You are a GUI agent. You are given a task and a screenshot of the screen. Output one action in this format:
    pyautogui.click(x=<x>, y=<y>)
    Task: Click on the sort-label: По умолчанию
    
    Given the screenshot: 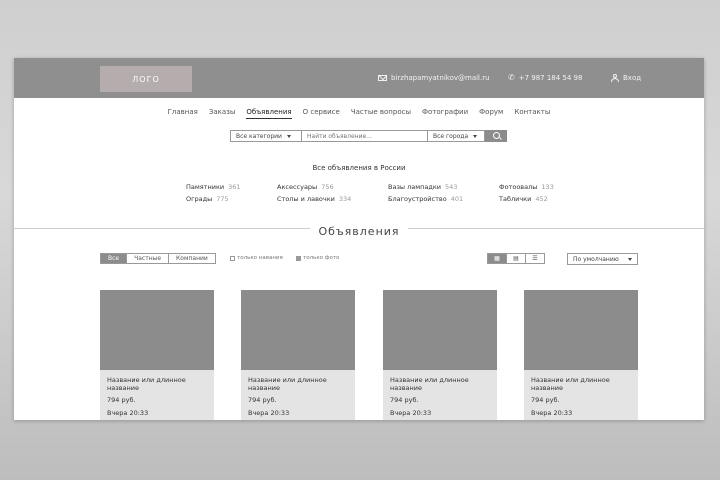 What is the action you would take?
    pyautogui.click(x=596, y=259)
    